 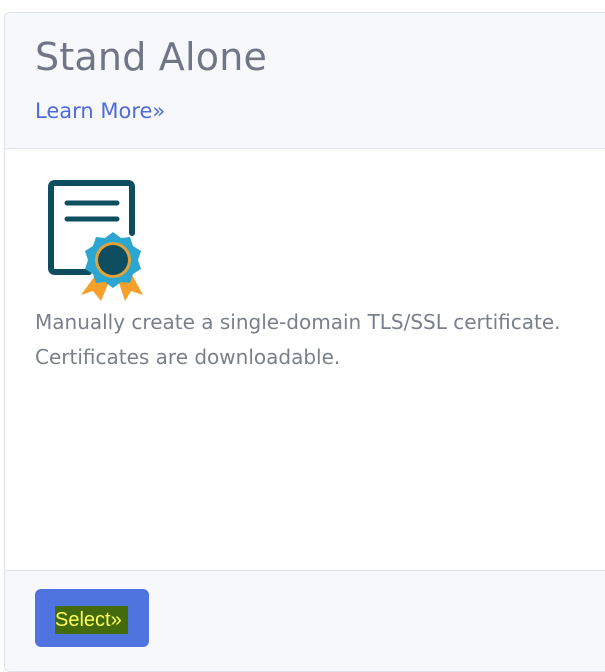 I want to click on select-button: Select», so click(x=92, y=618).